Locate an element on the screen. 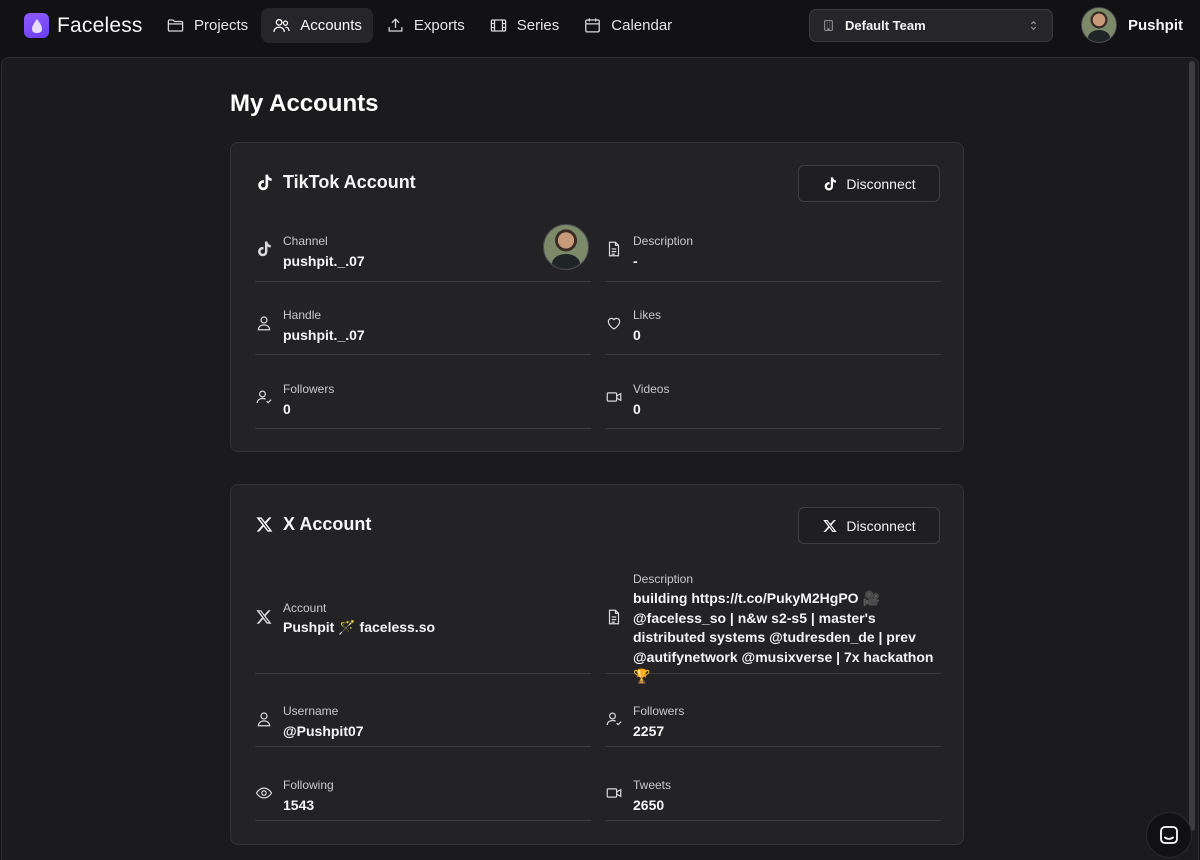  tiktok-followers-field: Followers 0 is located at coordinates (423, 400).